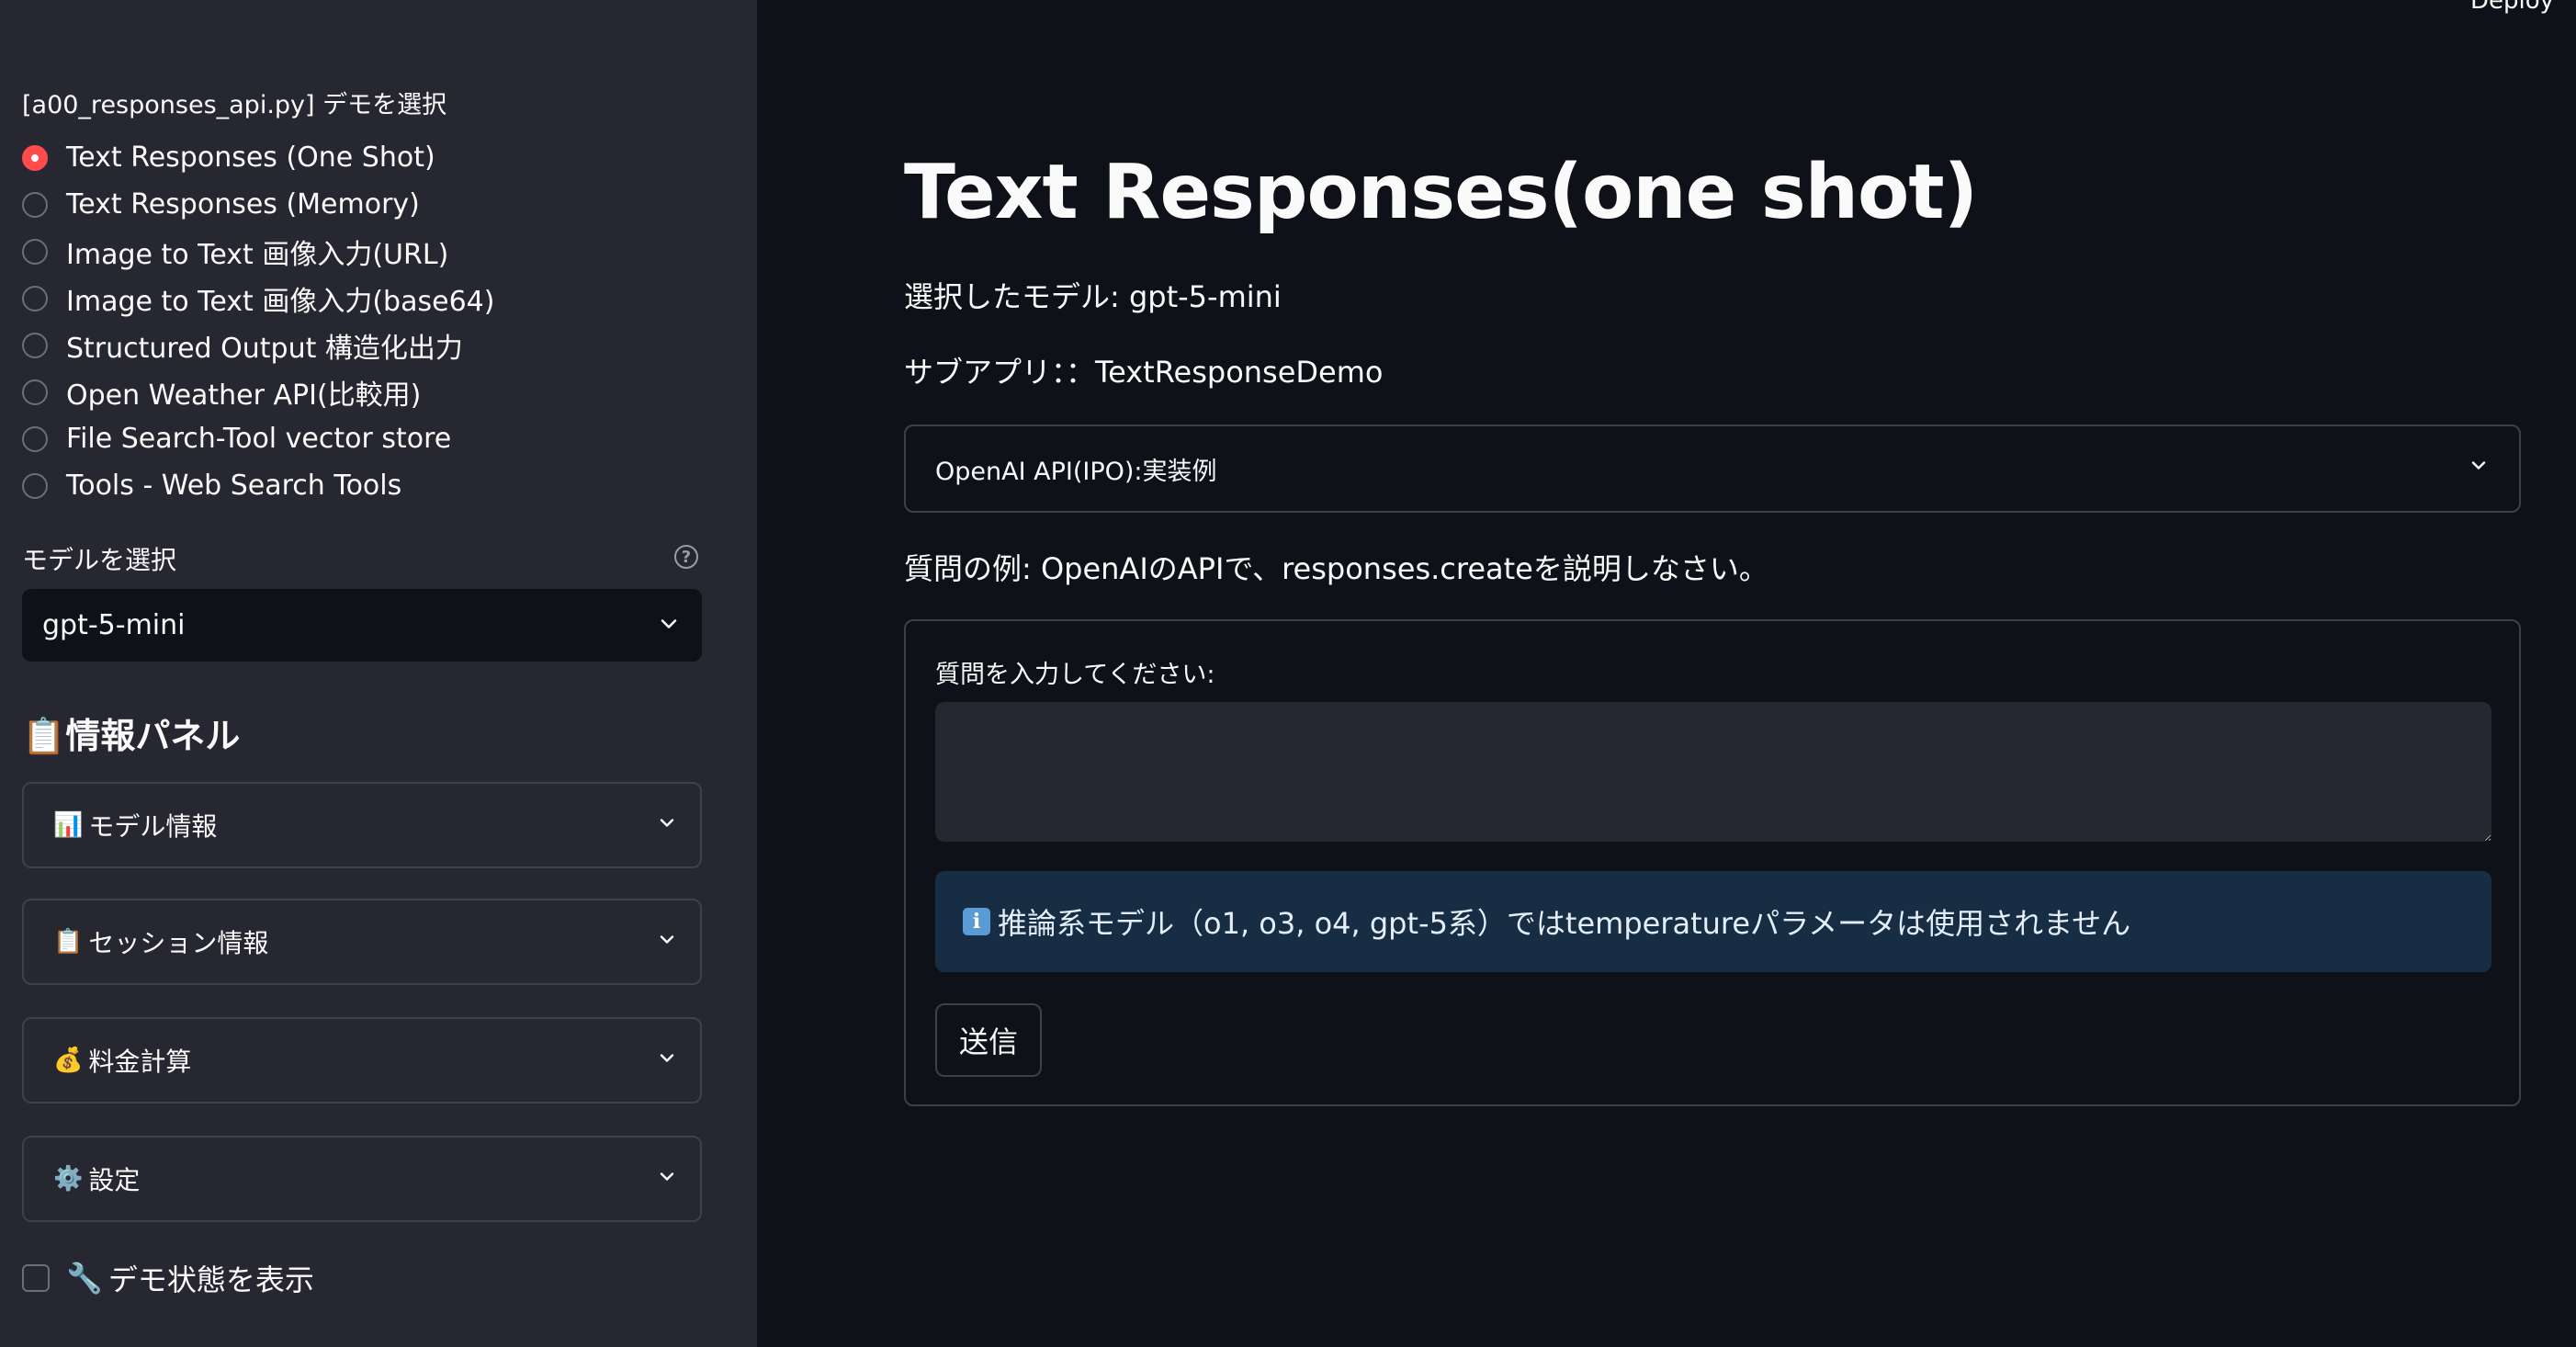  Describe the element at coordinates (1076, 471) in the screenshot. I see `expander-label: OpenAI API(IPO):実装例` at that location.